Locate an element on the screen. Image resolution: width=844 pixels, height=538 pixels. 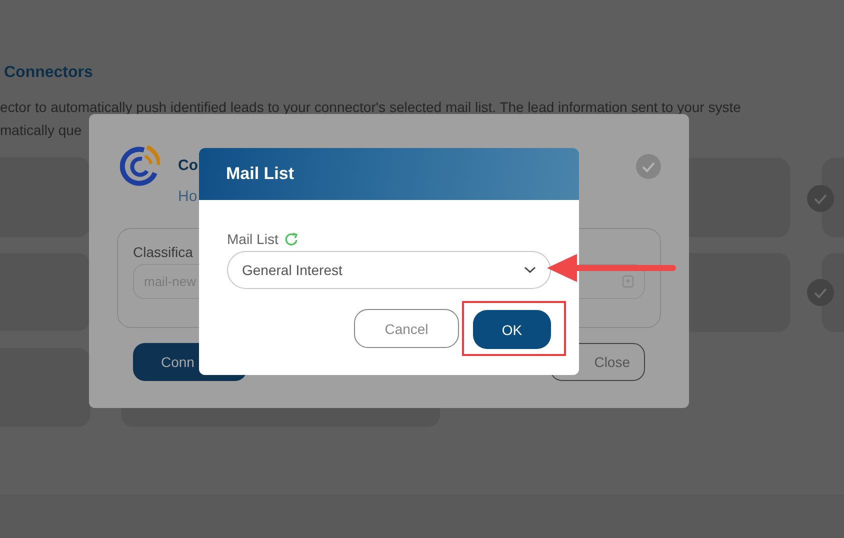
field-label: Mail List is located at coordinates (252, 239).